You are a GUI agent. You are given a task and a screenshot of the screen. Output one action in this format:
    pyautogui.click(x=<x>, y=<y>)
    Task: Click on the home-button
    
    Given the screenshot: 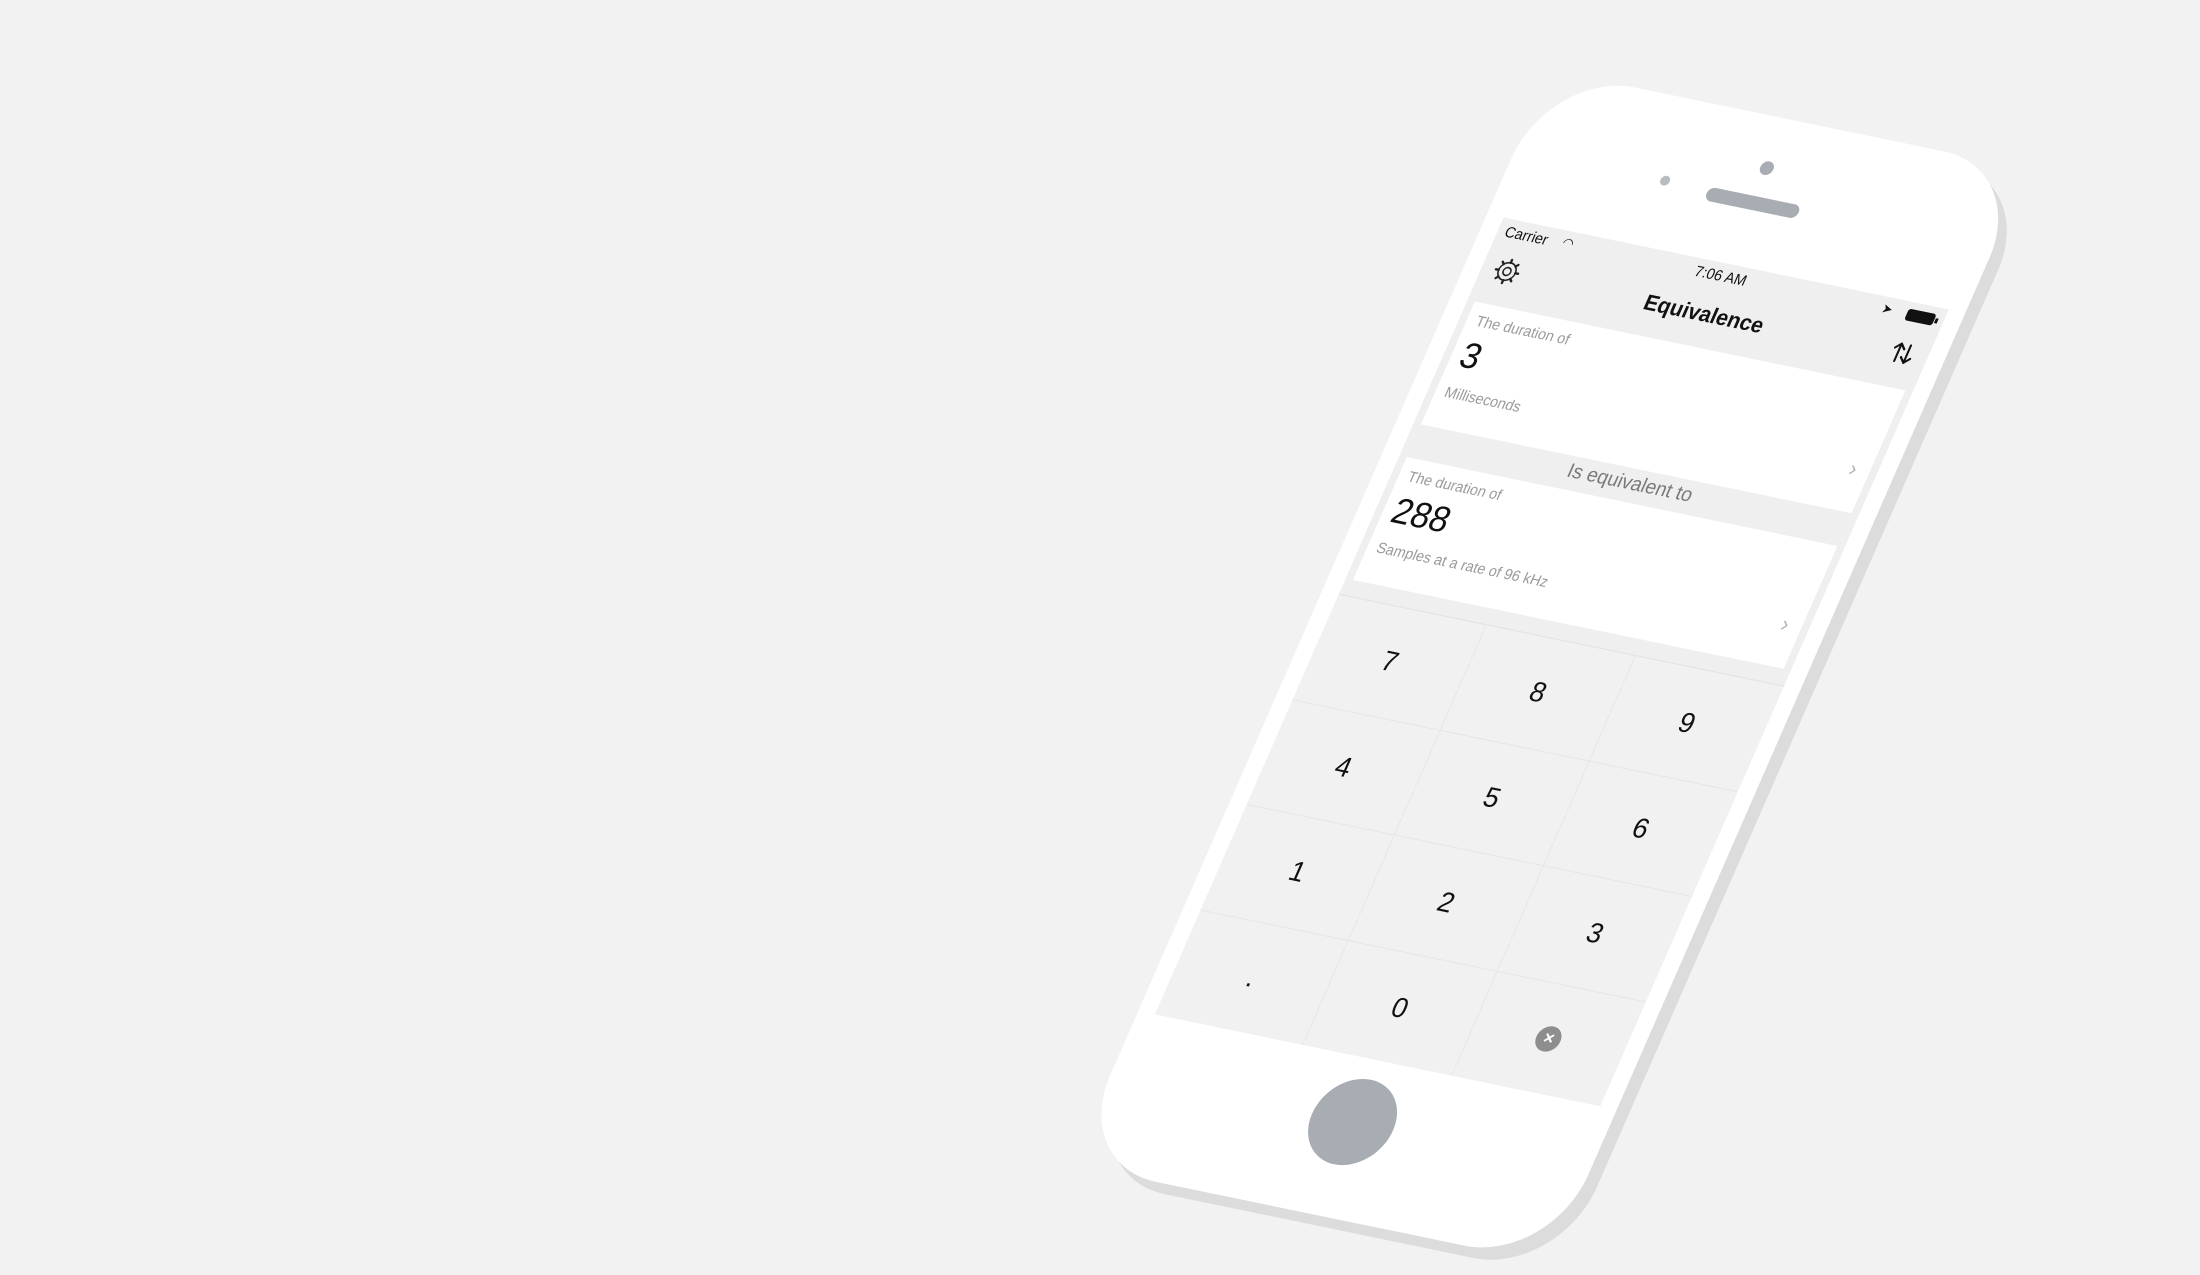 What is the action you would take?
    pyautogui.click(x=1352, y=1122)
    